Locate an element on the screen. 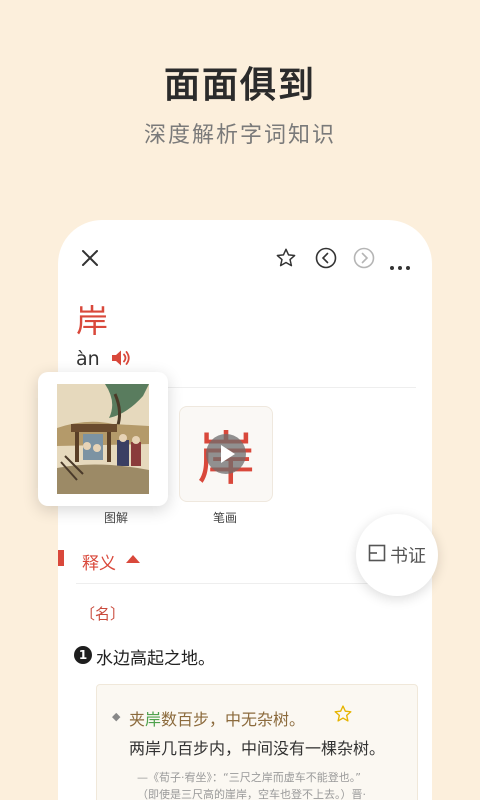 The image size is (480, 800). part-of-speech: 〔名〕 is located at coordinates (103, 614).